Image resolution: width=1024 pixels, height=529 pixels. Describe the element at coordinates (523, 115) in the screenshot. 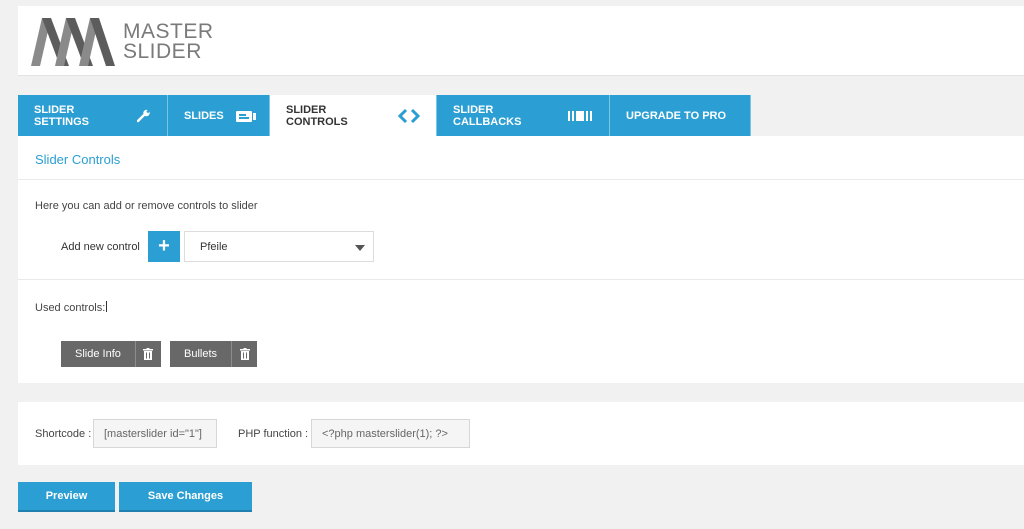

I see `tab-slider-callbacks: SLIDER CALLBACKS` at that location.